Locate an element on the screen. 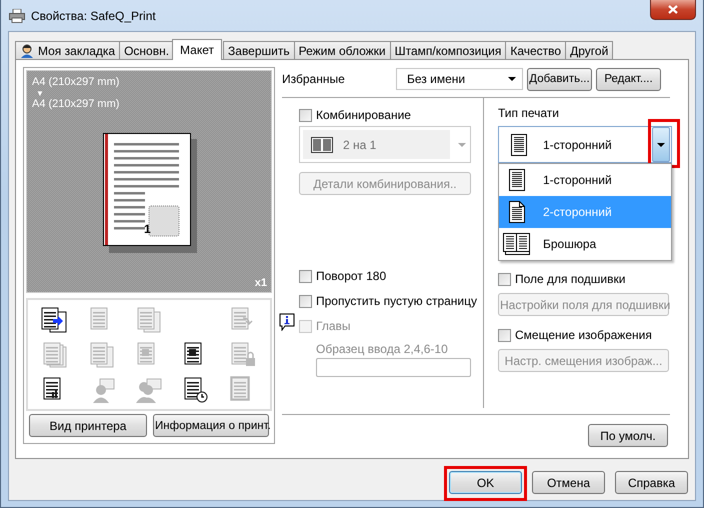  checkbox-label: Смещение изображения is located at coordinates (583, 335).